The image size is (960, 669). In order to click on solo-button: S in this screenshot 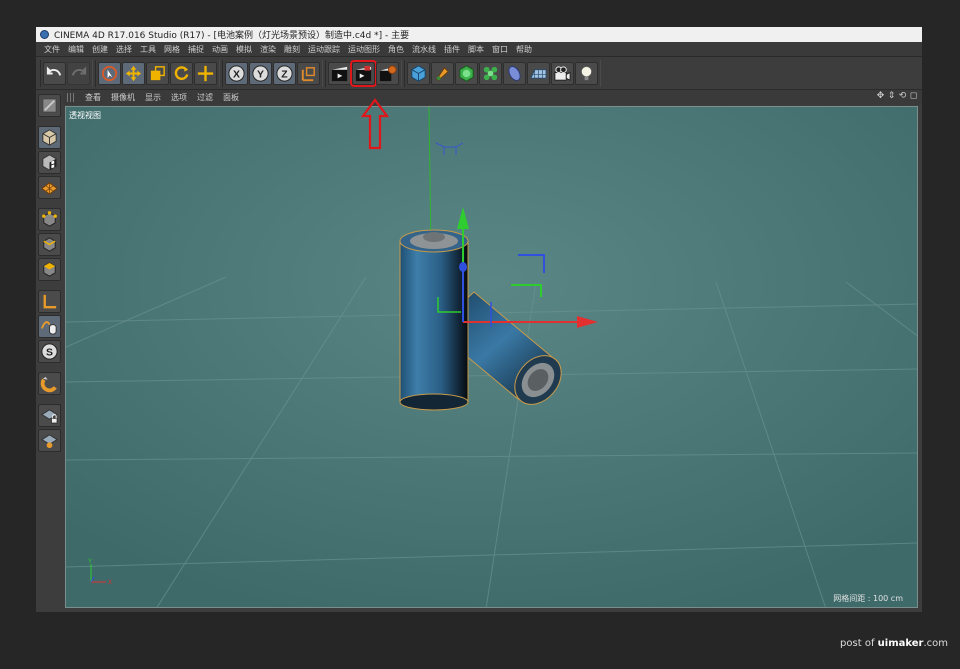, I will do `click(49, 351)`.